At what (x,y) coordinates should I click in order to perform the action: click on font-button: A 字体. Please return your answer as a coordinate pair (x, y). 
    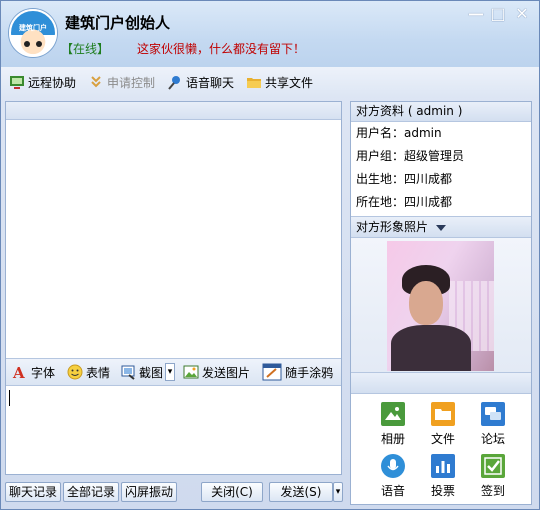
    Looking at the image, I should click on (34, 373).